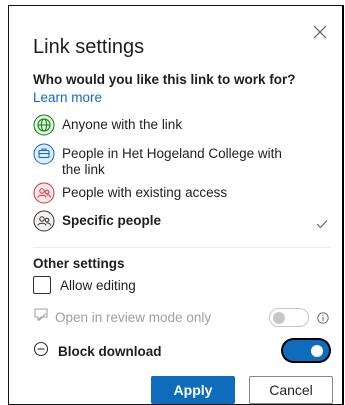 This screenshot has width=345, height=405. What do you see at coordinates (322, 222) in the screenshot?
I see `checkmark-icon` at bounding box center [322, 222].